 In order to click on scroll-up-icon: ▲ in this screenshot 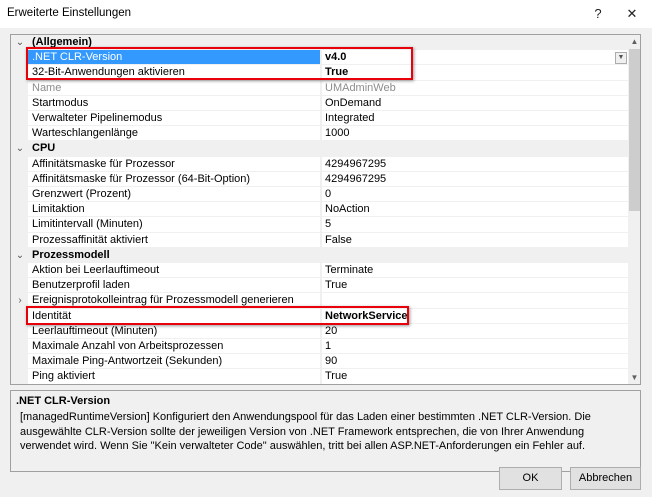, I will do `click(634, 41)`.